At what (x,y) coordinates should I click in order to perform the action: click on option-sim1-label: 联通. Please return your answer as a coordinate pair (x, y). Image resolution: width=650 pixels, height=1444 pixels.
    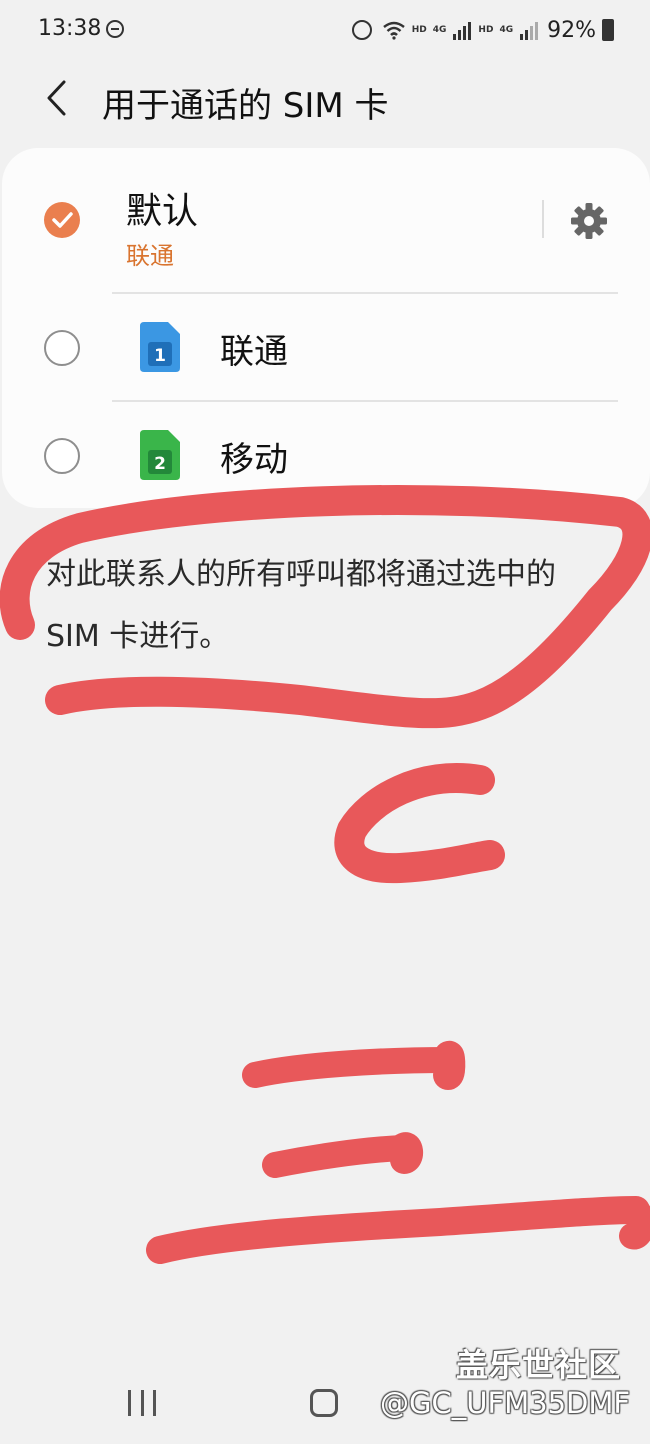
    Looking at the image, I should click on (254, 352).